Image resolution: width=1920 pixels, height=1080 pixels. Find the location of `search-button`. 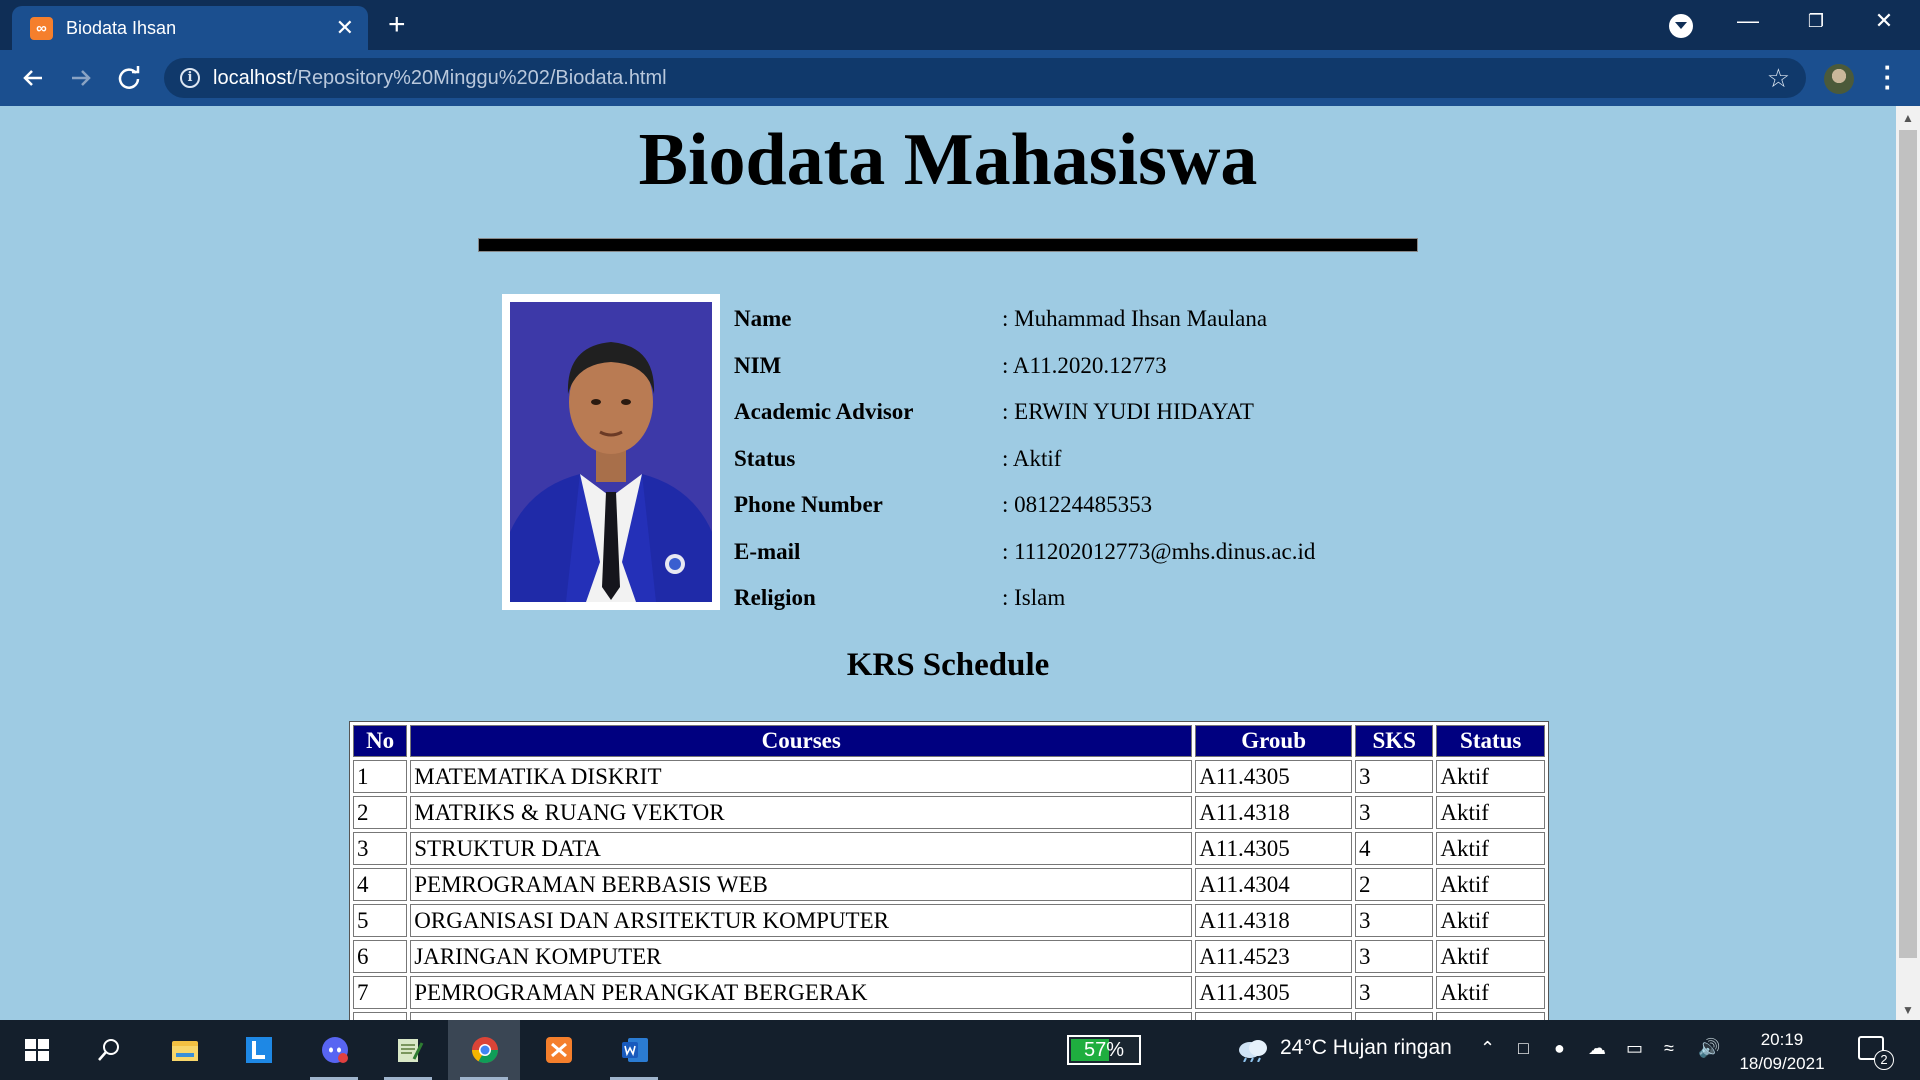

search-button is located at coordinates (108, 1050).